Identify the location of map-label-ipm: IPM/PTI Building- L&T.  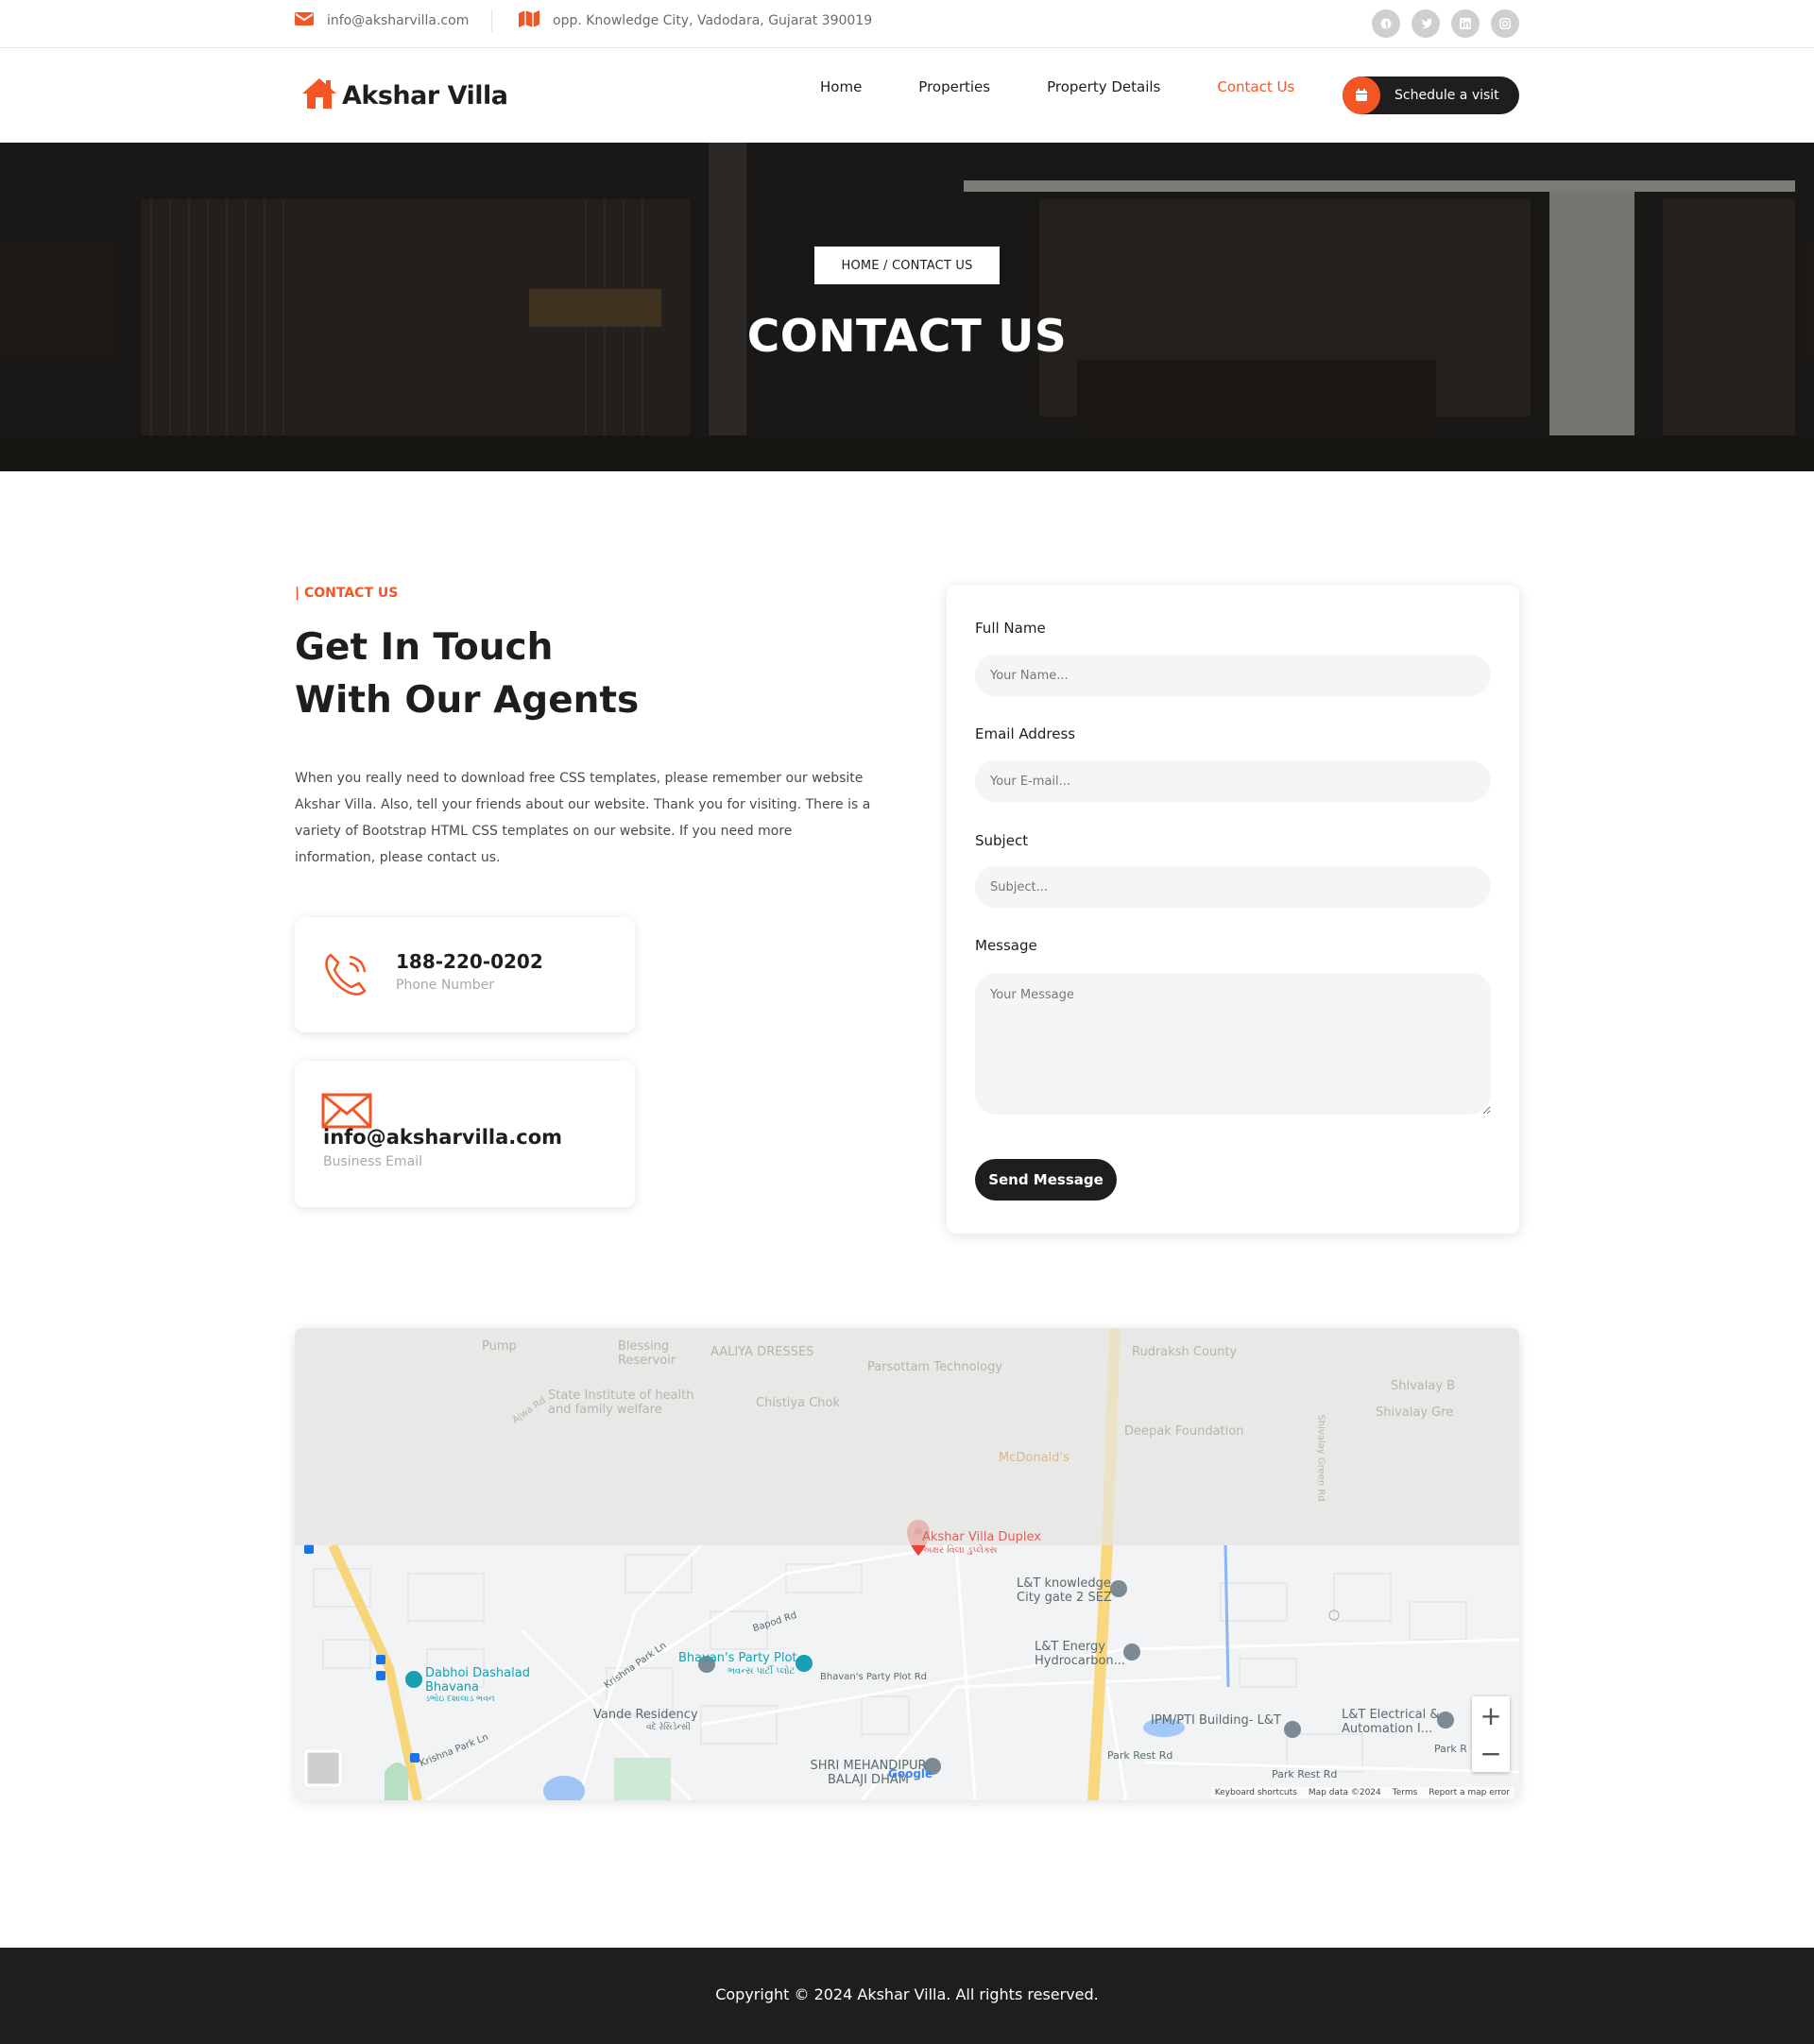
(1216, 1720).